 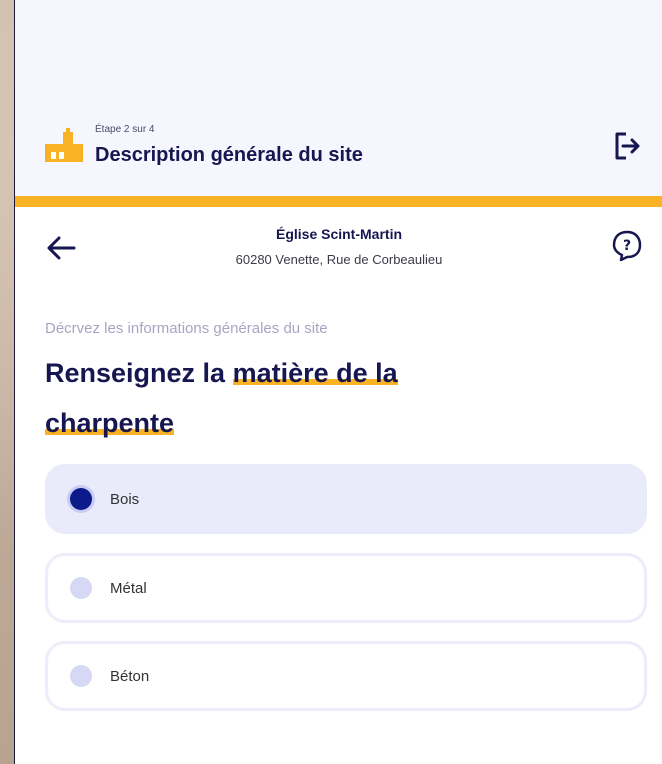 What do you see at coordinates (338, 201) in the screenshot?
I see `header-accent-bar` at bounding box center [338, 201].